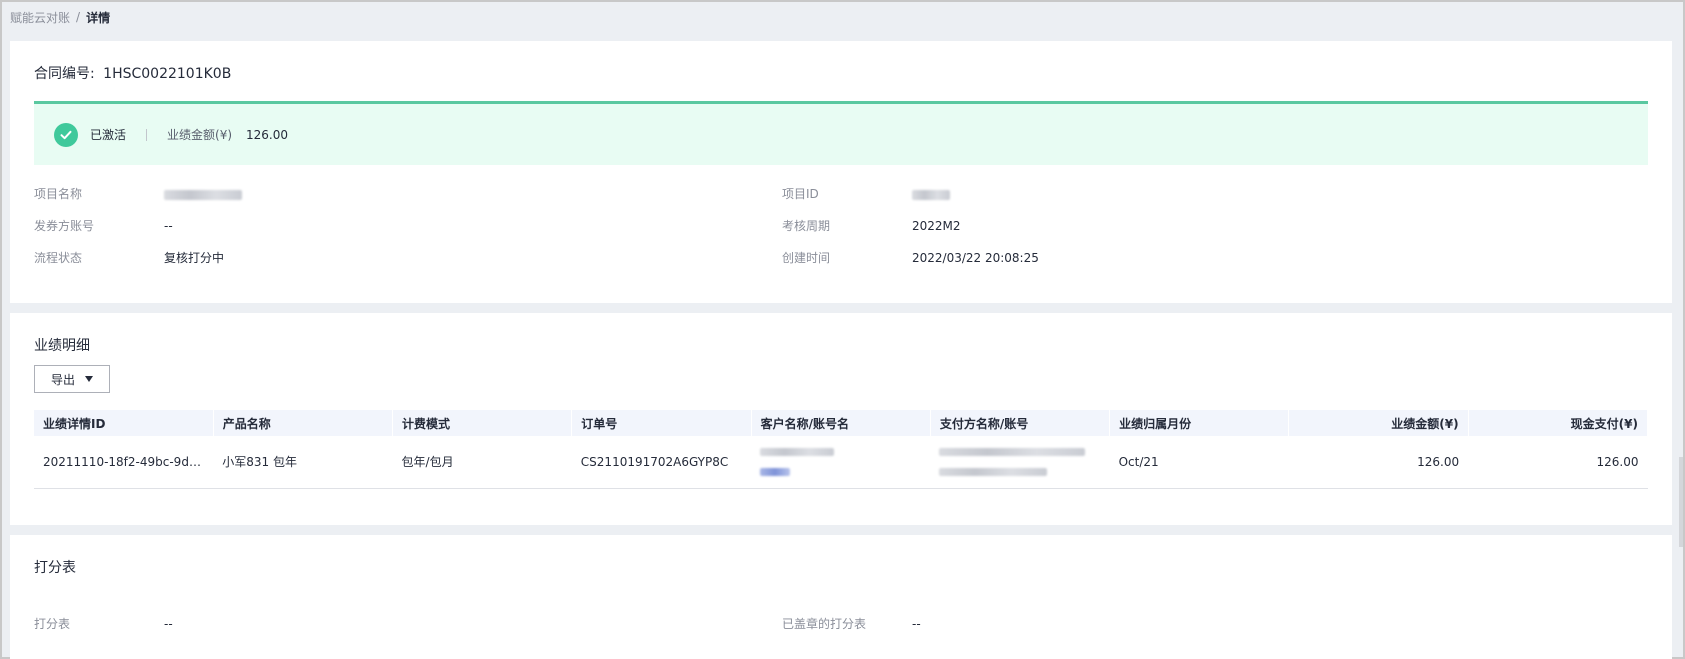 Image resolution: width=1685 pixels, height=659 pixels. Describe the element at coordinates (168, 624) in the screenshot. I see `score-sheet-value: --` at that location.